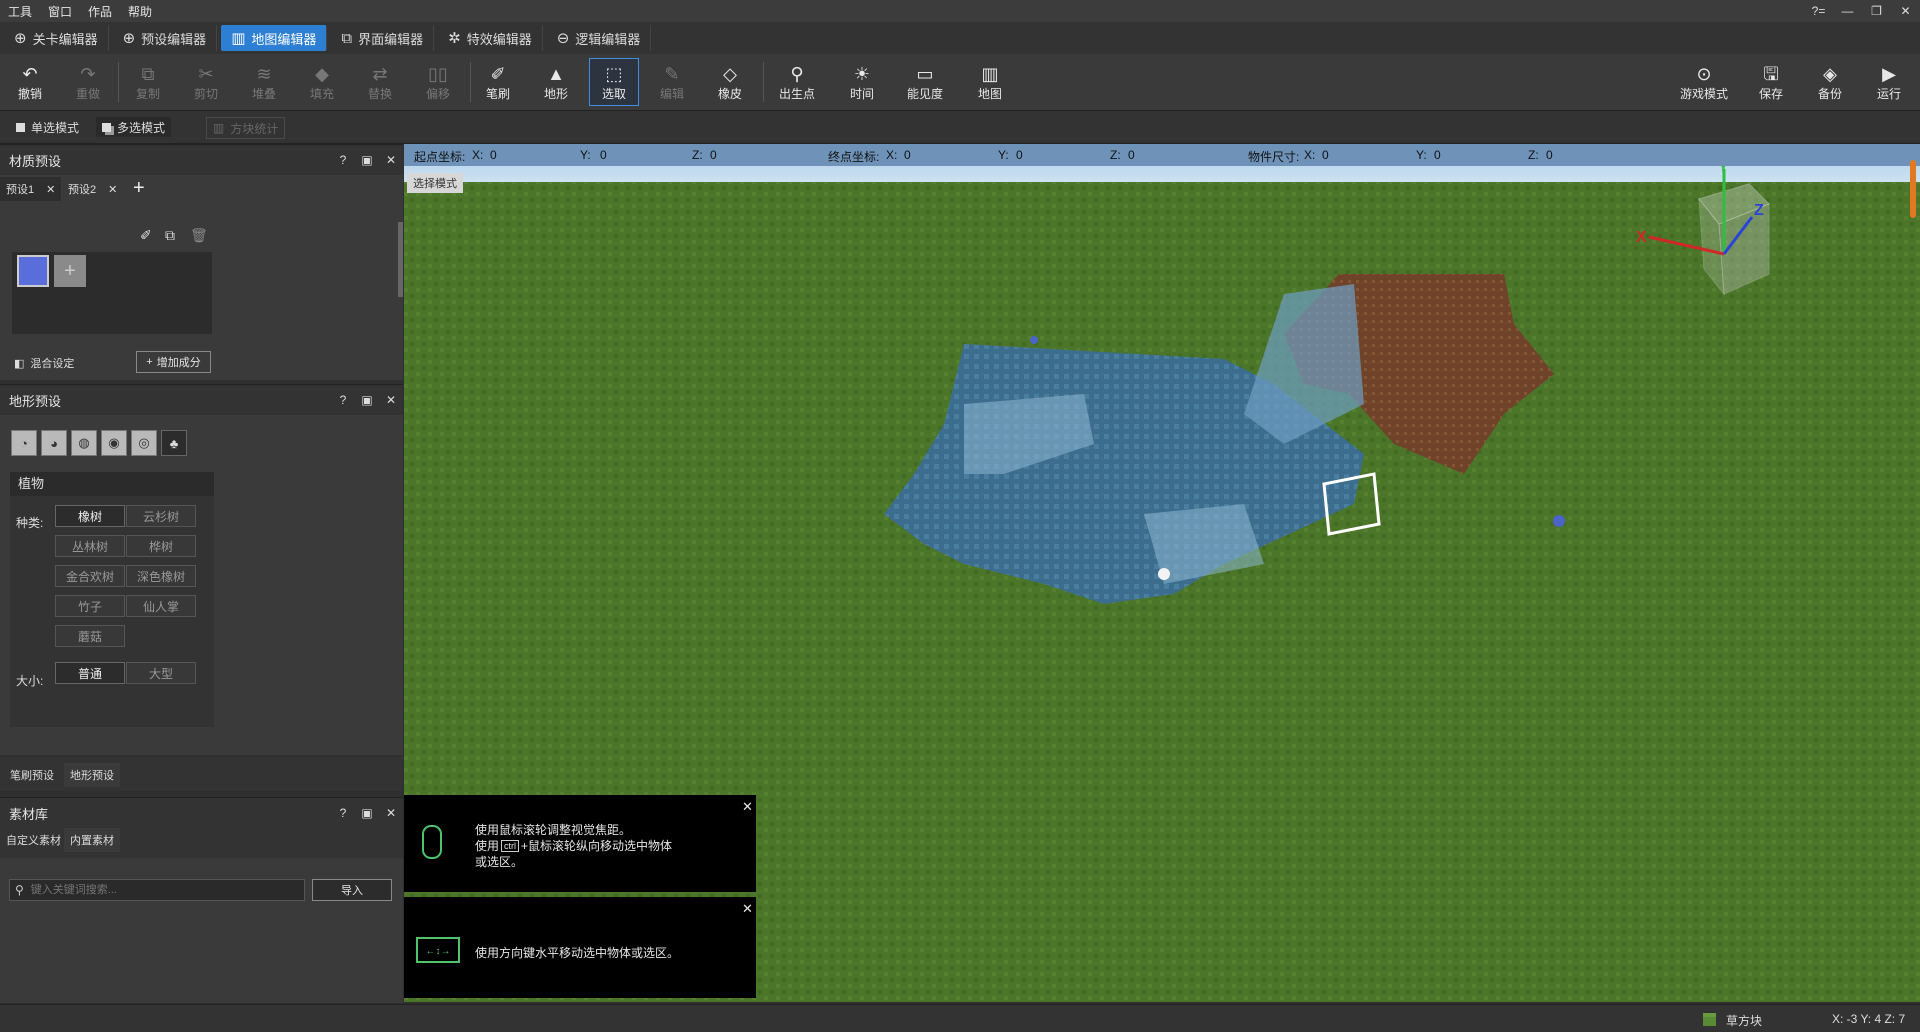 The width and height of the screenshot is (1920, 1032). I want to click on end-z-value: 0, so click(1131, 155).